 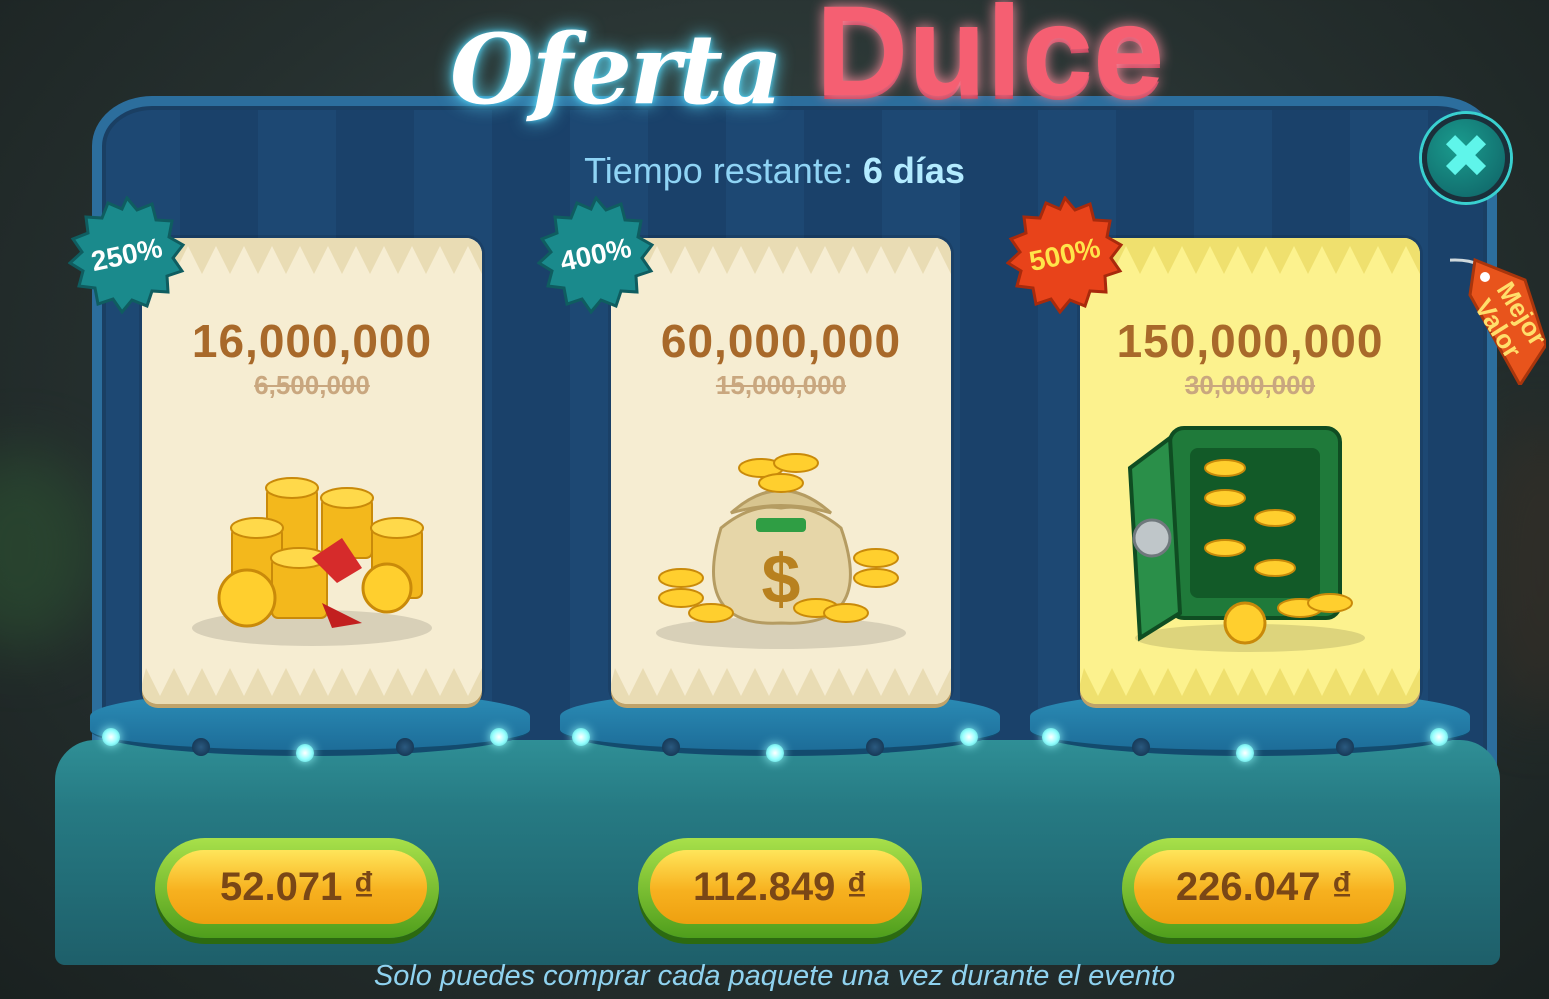 I want to click on timer-label: Tiempo restante:, so click(x=718, y=170).